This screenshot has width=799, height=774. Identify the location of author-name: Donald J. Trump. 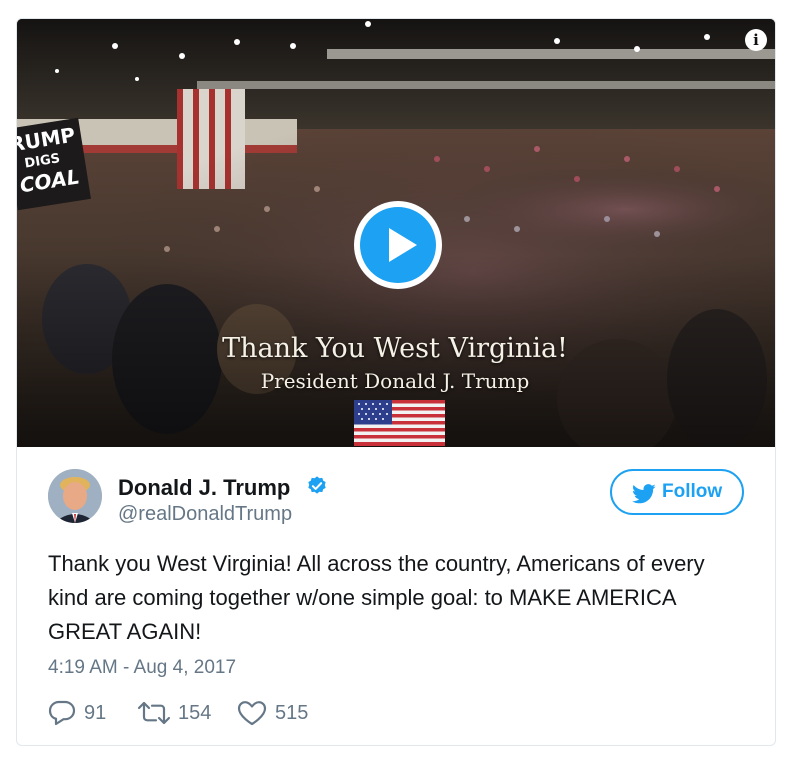
(204, 488).